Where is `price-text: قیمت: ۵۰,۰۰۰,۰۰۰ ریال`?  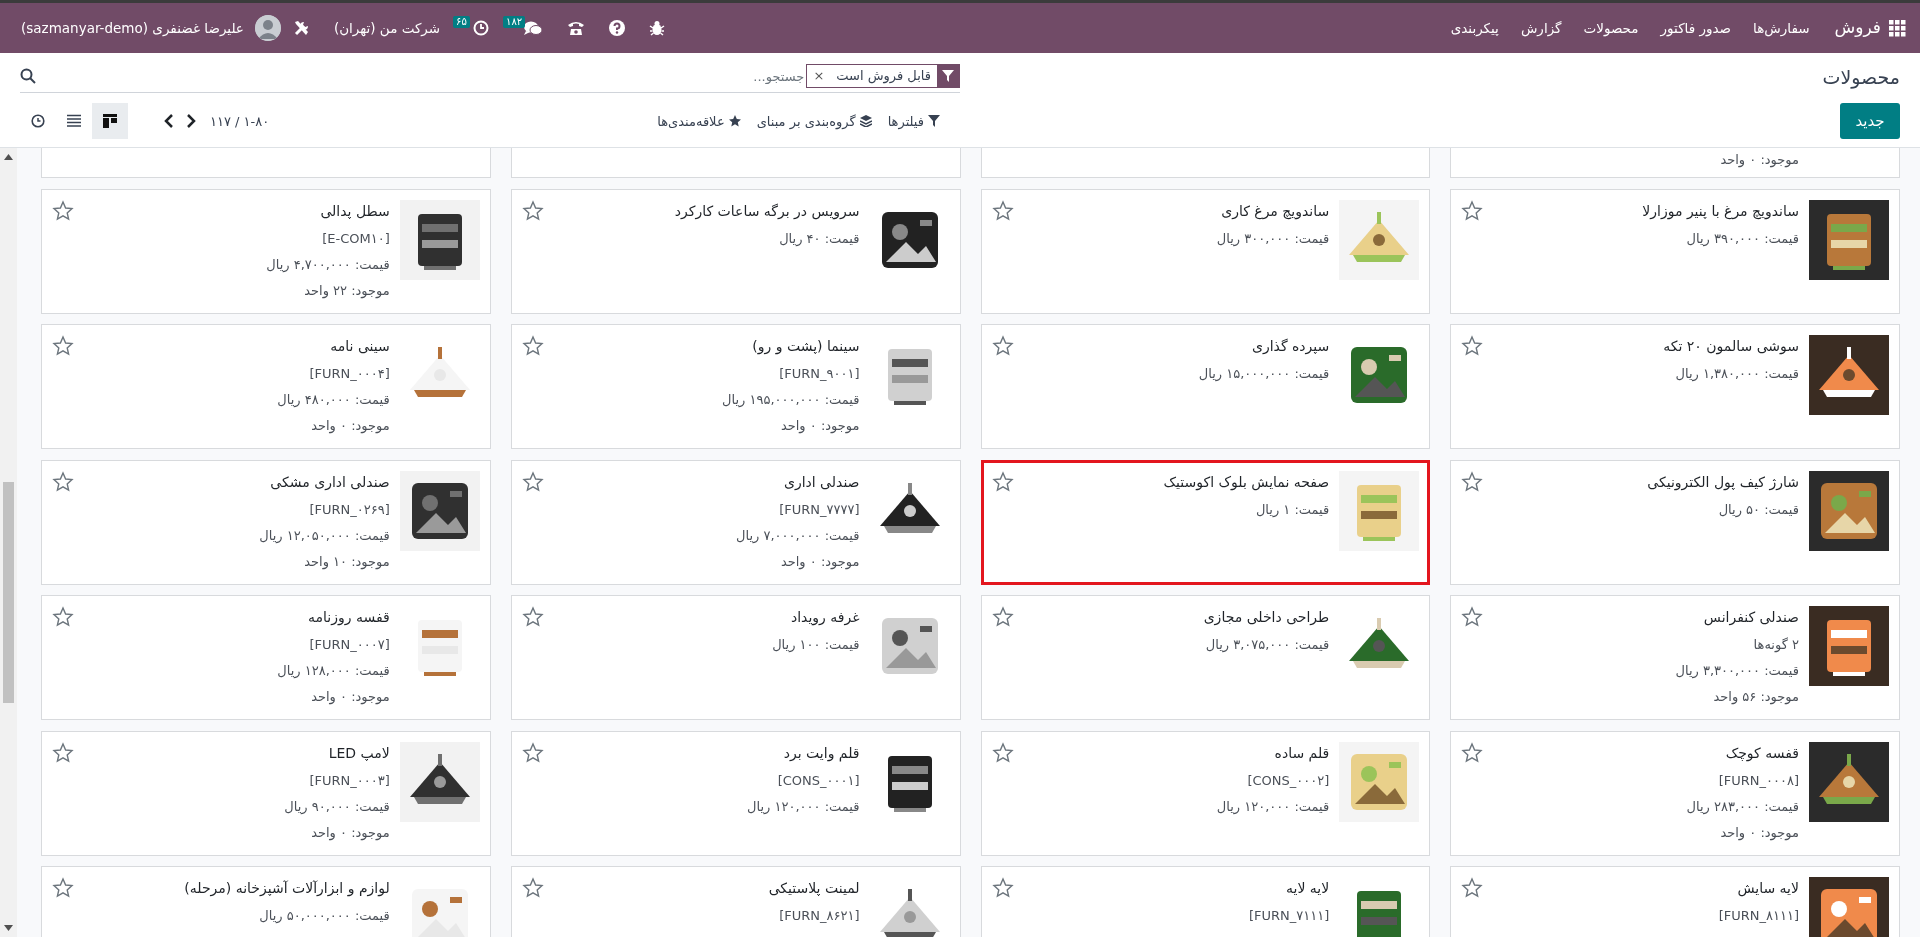 price-text: قیمت: ۵۰,۰۰۰,۰۰۰ ریال is located at coordinates (324, 916).